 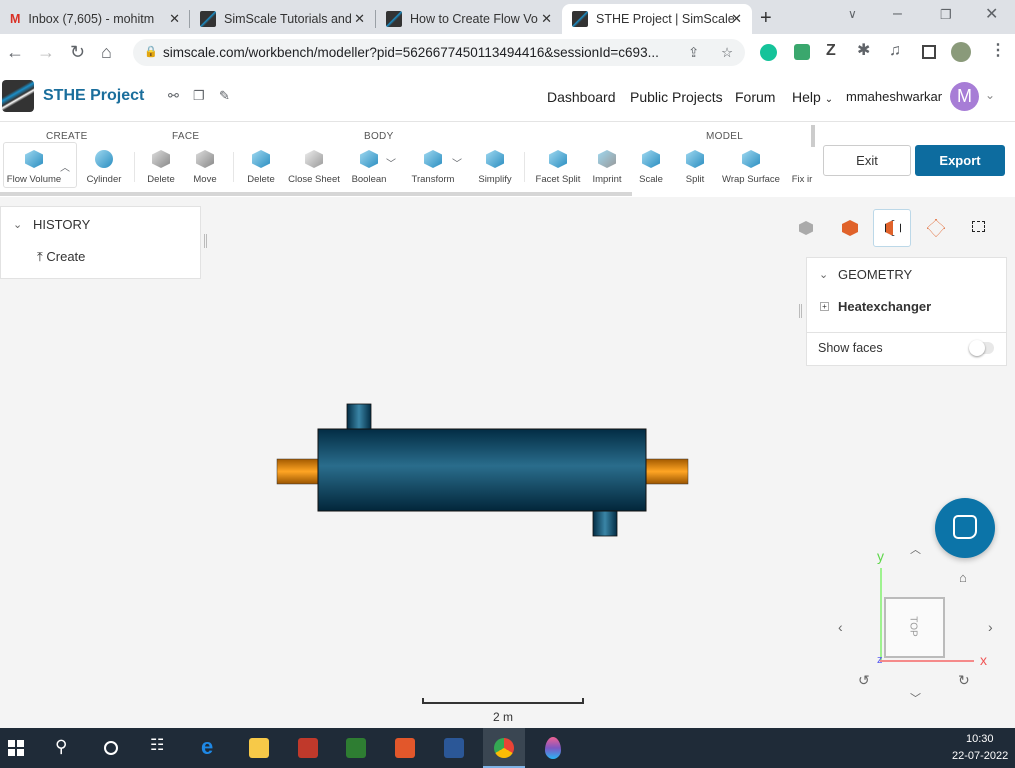 What do you see at coordinates (314, 167) in the screenshot?
I see `close-sheet-button: Close Sheet` at bounding box center [314, 167].